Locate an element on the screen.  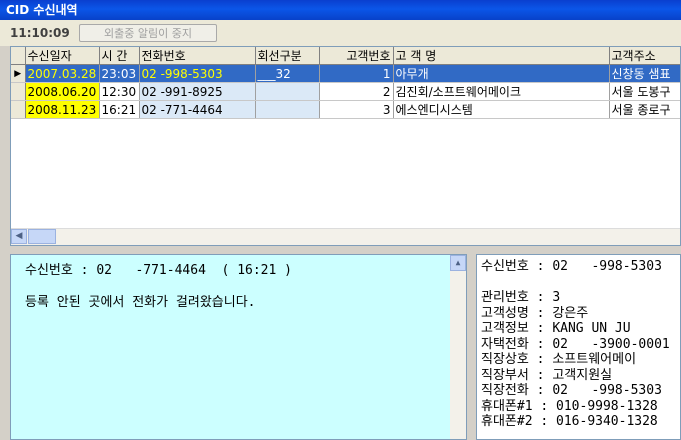
cell-cust-name: 아무개 is located at coordinates (501, 73).